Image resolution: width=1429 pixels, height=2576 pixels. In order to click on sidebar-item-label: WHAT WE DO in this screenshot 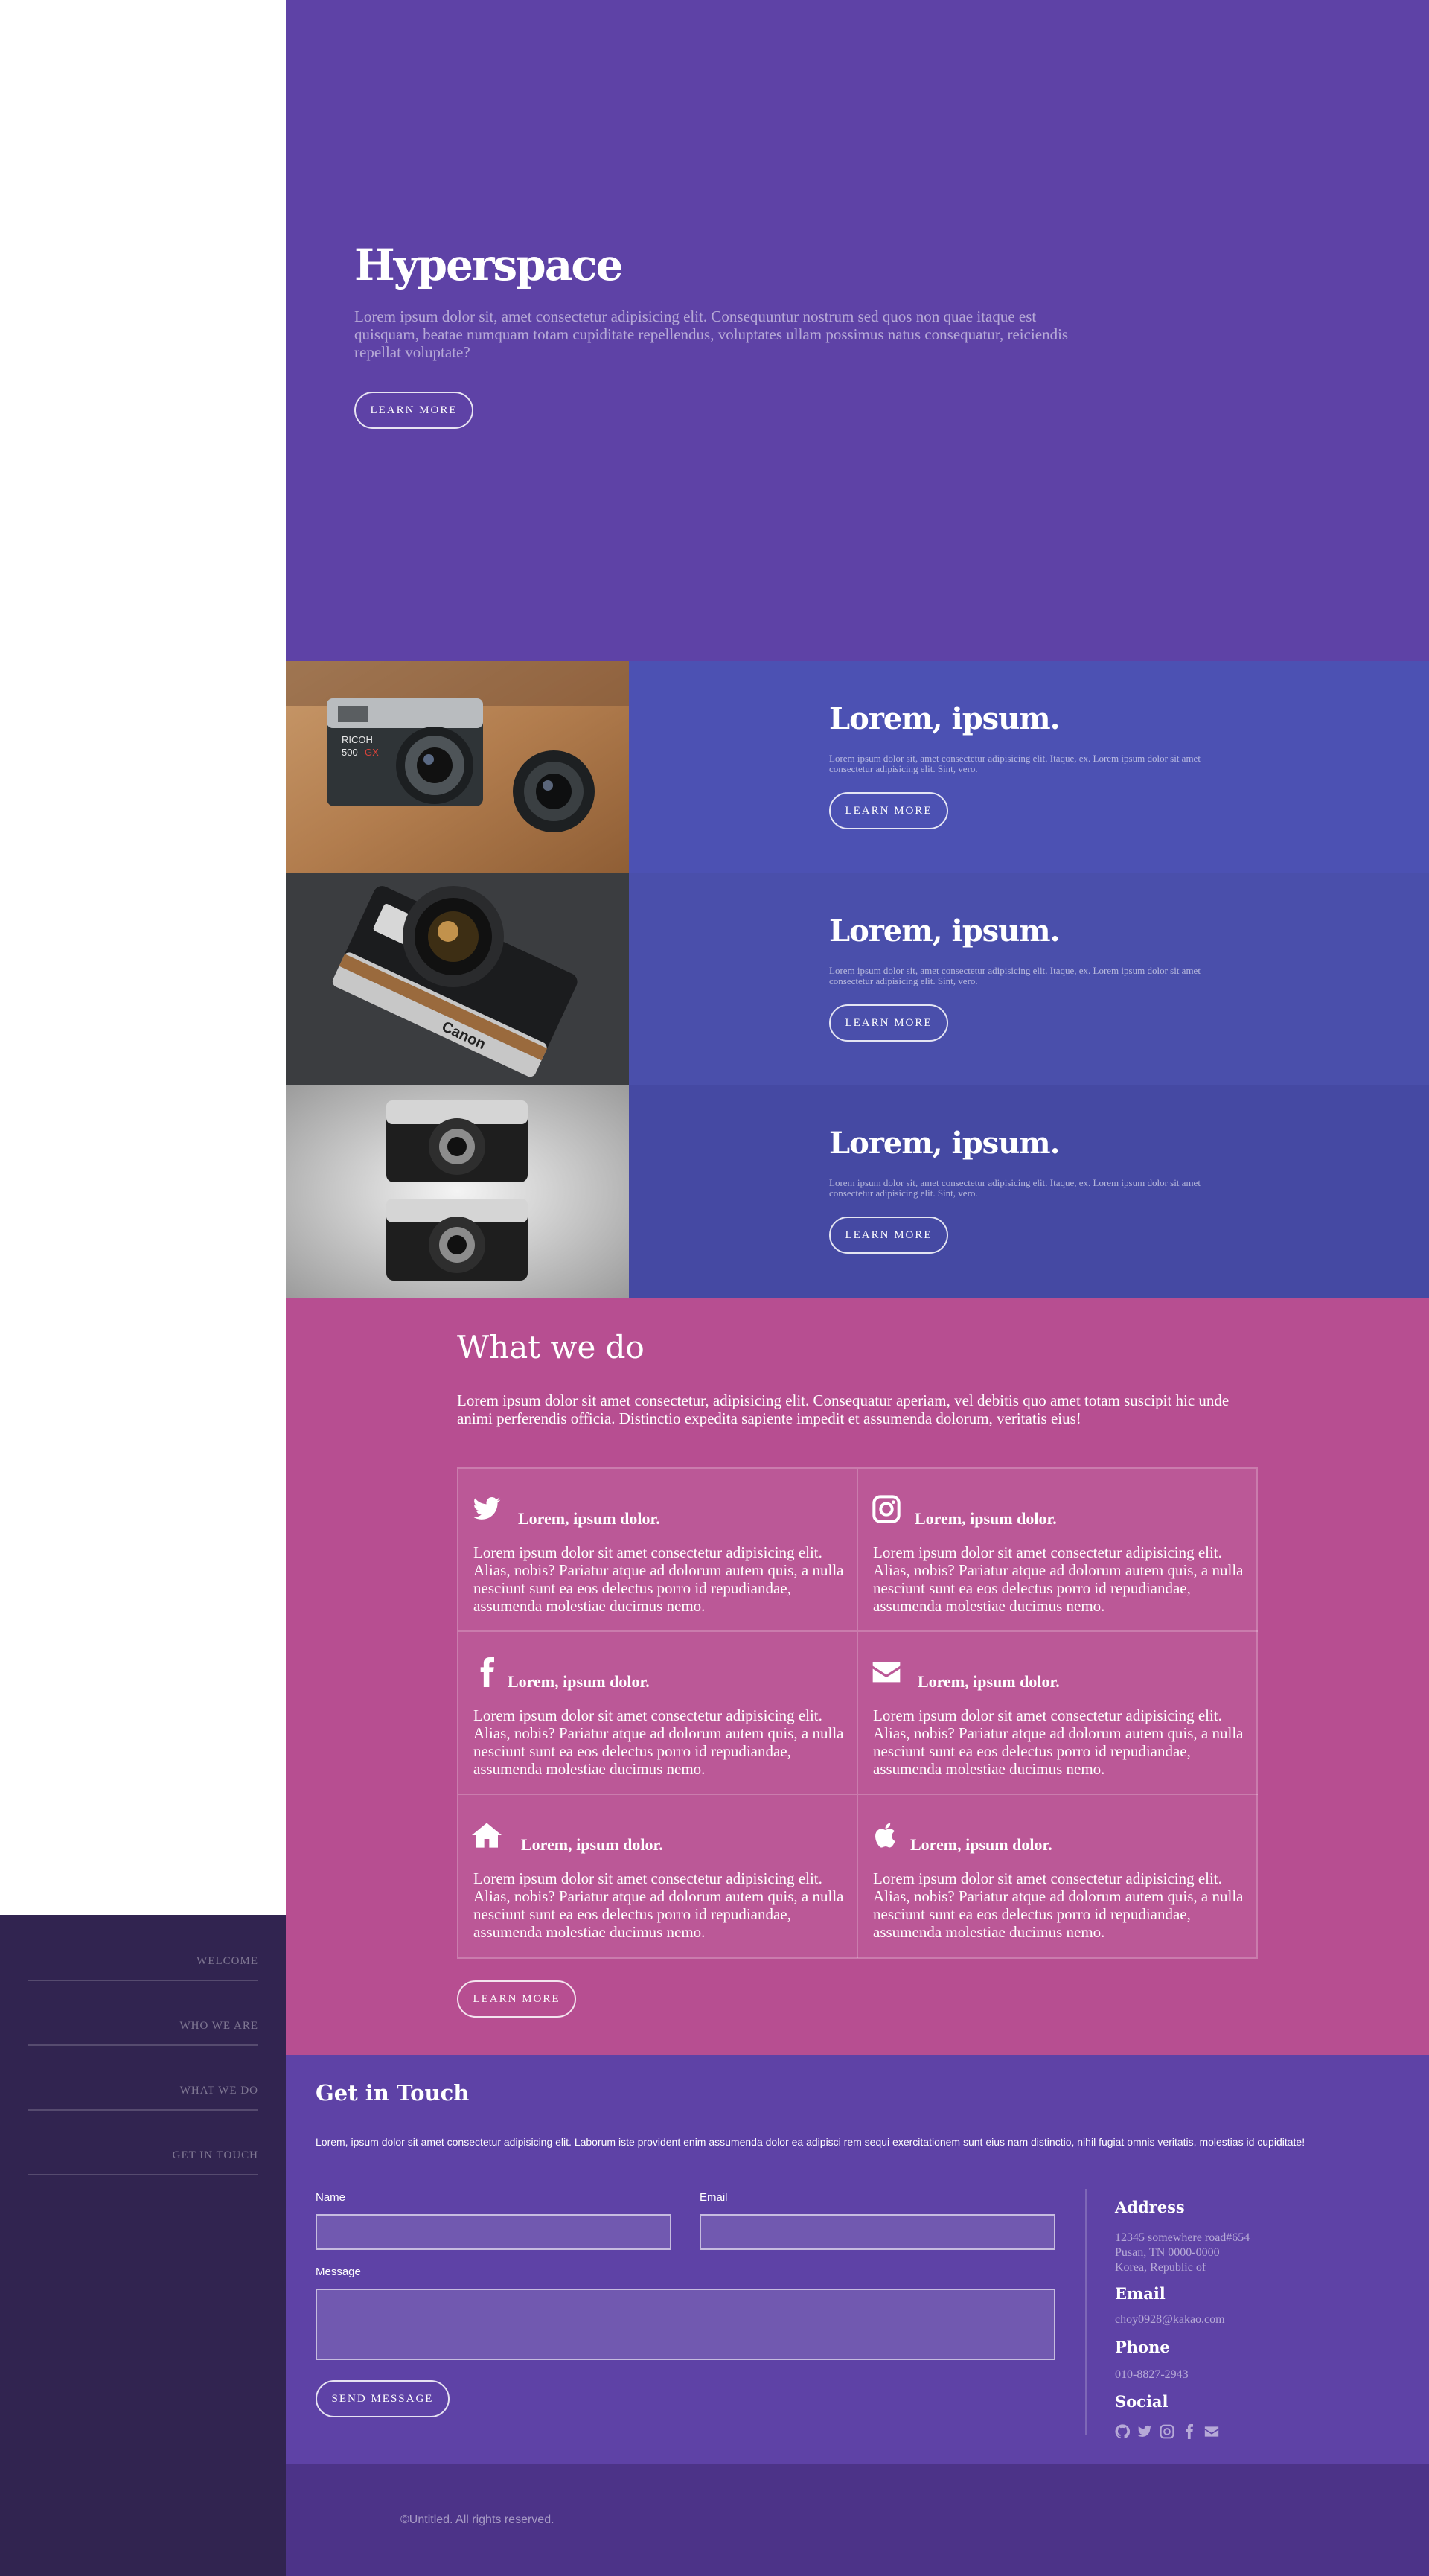, I will do `click(218, 2091)`.